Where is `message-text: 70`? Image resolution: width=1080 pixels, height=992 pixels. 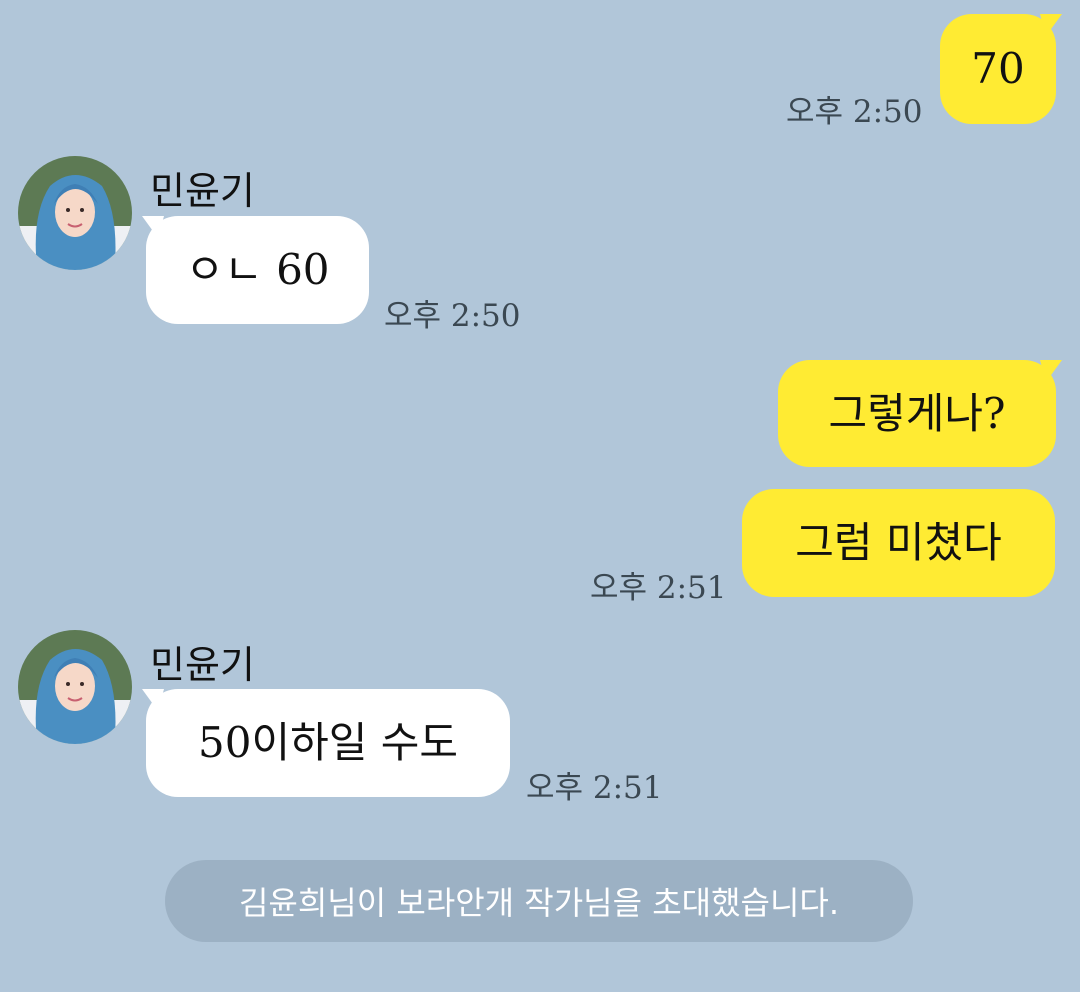
message-text: 70 is located at coordinates (998, 68).